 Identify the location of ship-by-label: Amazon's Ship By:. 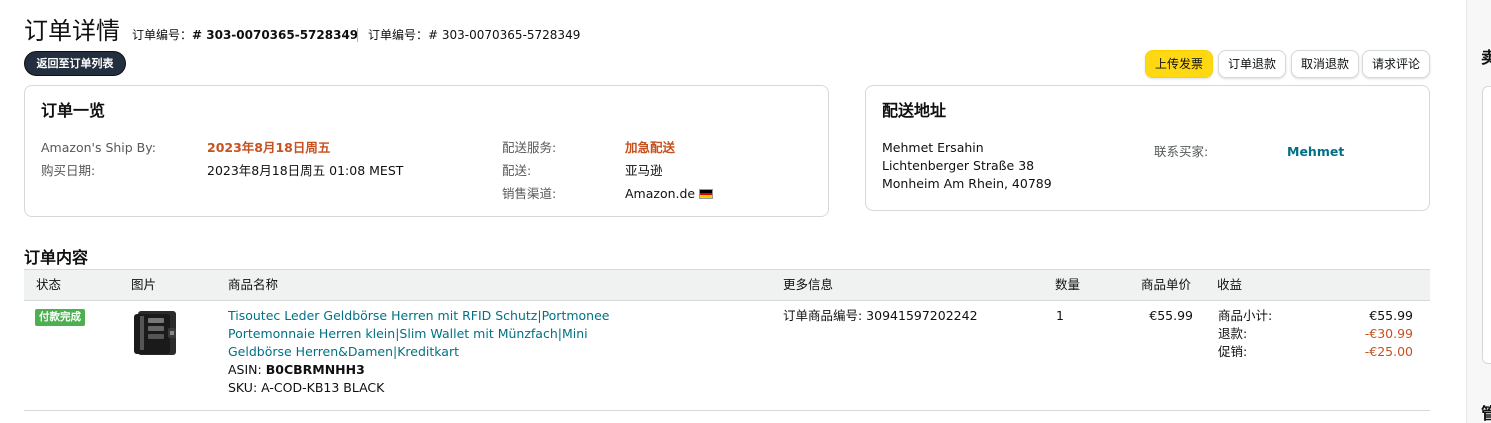
(98, 147).